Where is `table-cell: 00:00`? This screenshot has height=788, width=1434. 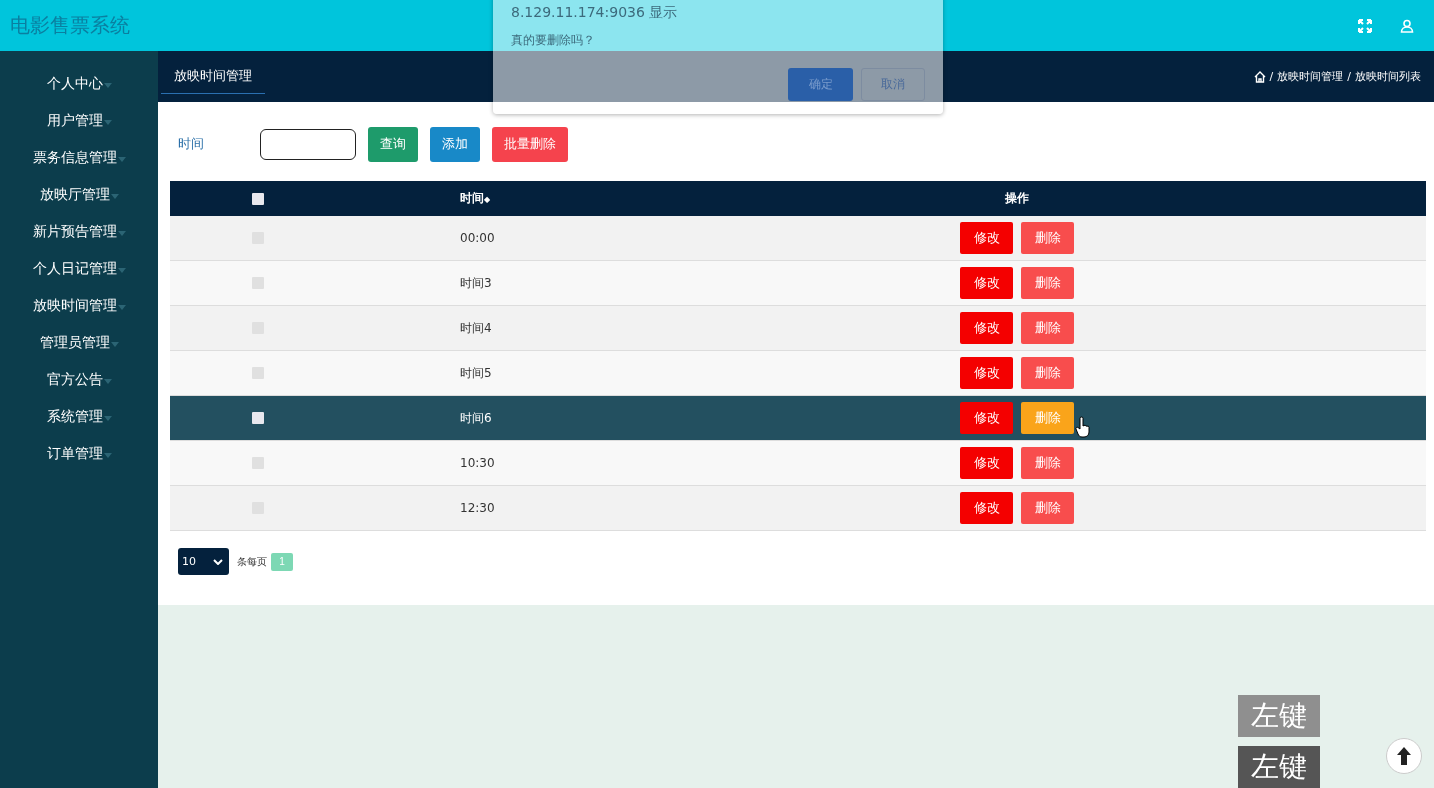
table-cell: 00:00 is located at coordinates (477, 238).